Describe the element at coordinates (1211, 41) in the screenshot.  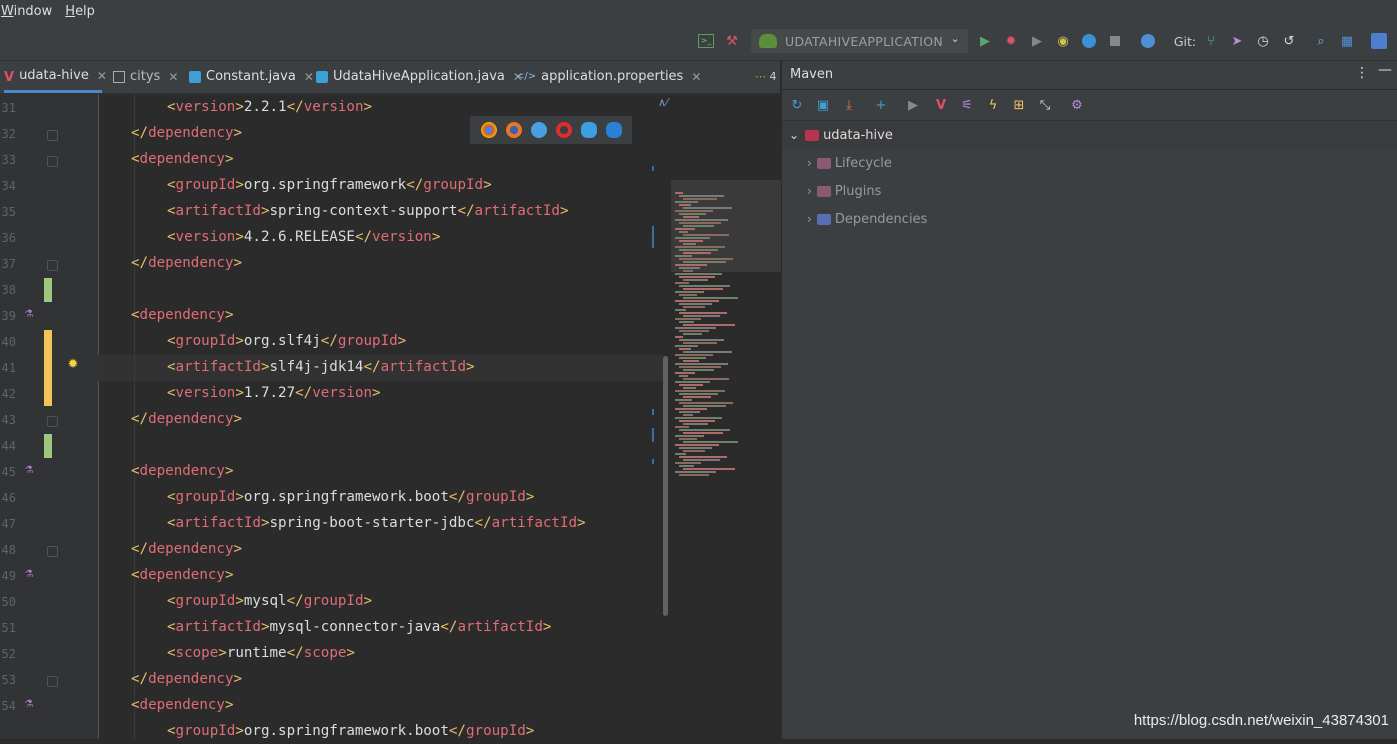
I see `git-branch-icon: ⑂` at that location.